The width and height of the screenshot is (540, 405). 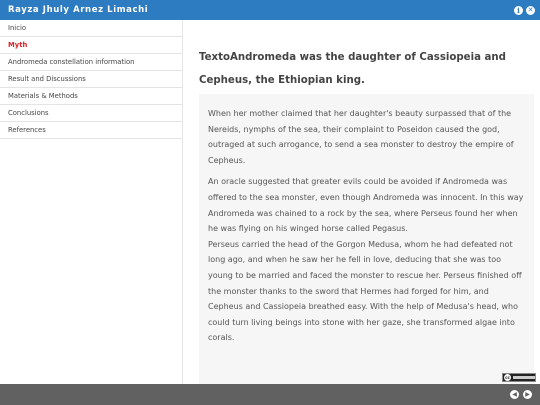 I want to click on next-icon: ▶, so click(x=527, y=394).